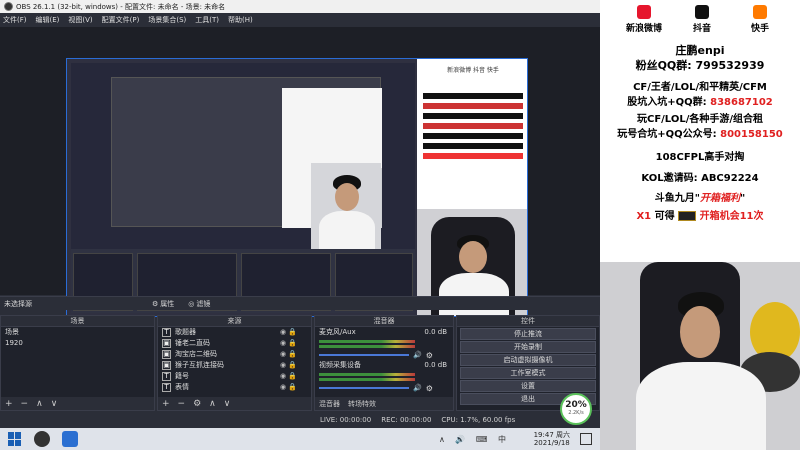  I want to click on kuaishou-social: 快手, so click(760, 20).